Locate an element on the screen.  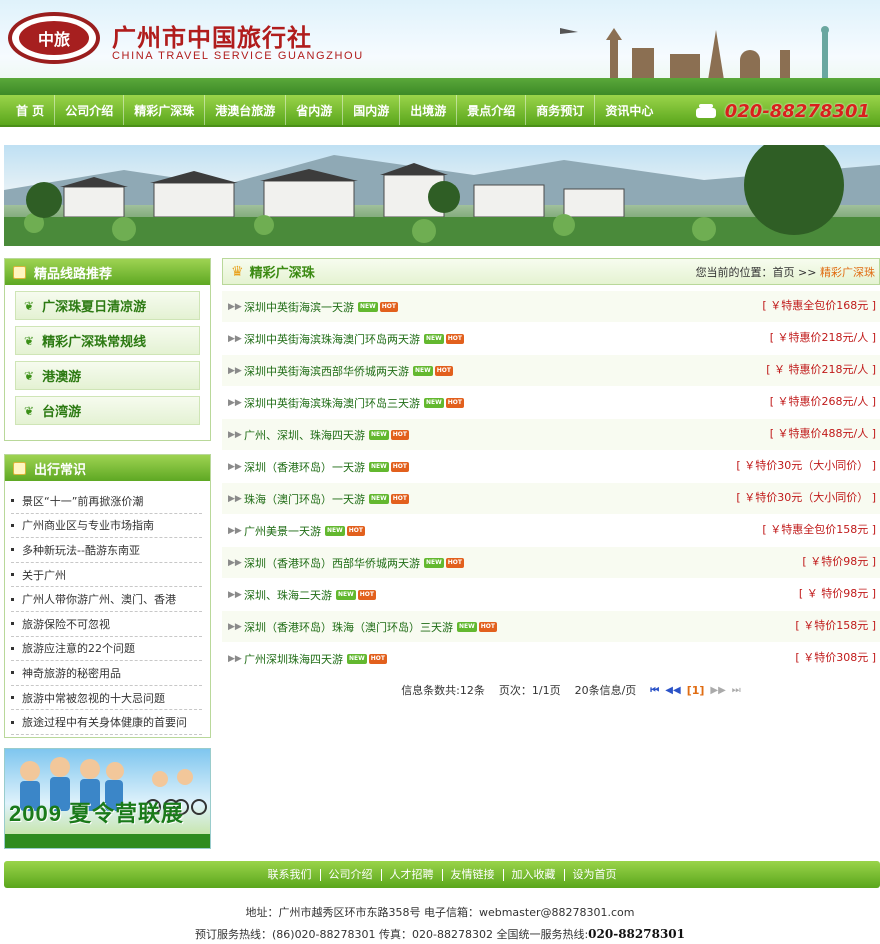
trophy-icon: ♛ is located at coordinates (237, 271).